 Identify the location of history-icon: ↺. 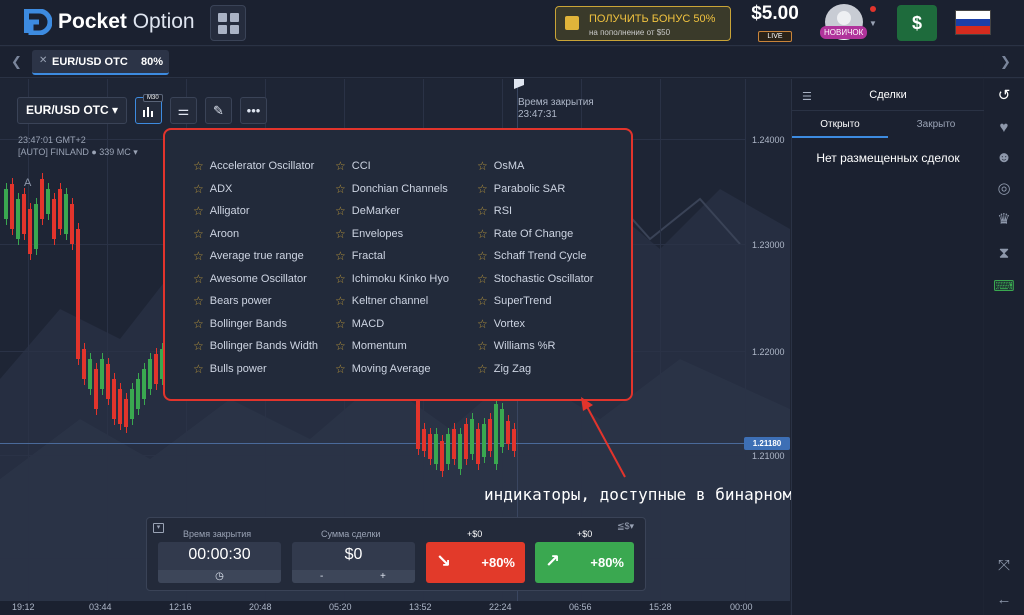
(1004, 96).